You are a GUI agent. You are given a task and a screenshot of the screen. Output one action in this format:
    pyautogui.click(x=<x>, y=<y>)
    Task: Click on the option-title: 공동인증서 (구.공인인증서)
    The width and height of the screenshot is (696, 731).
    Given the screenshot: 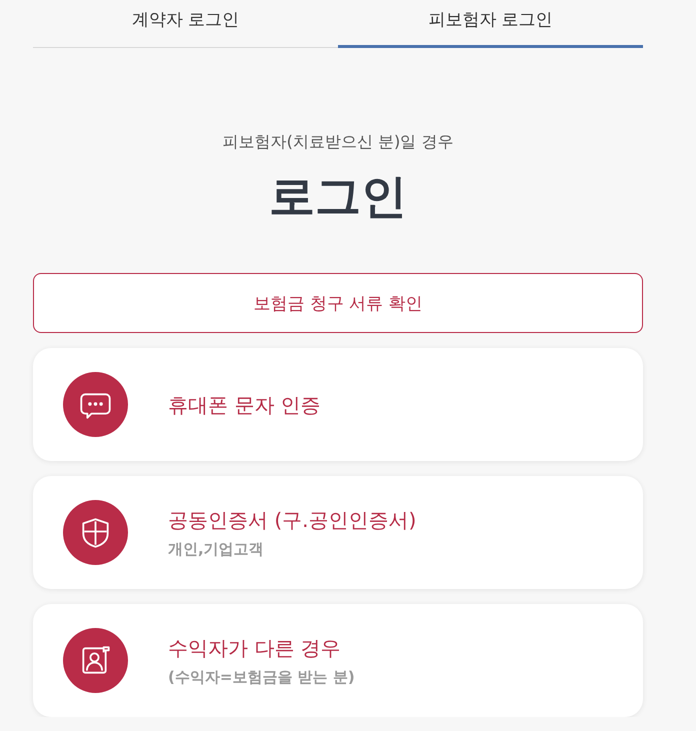 What is the action you would take?
    pyautogui.click(x=292, y=519)
    